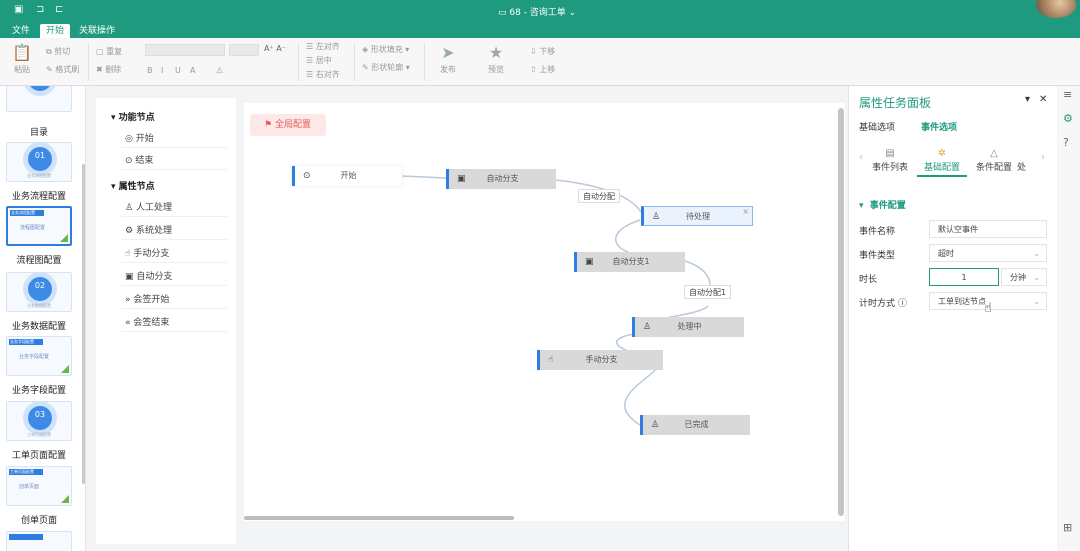  Describe the element at coordinates (890, 153) in the screenshot. I see `list-icon: ▤` at that location.